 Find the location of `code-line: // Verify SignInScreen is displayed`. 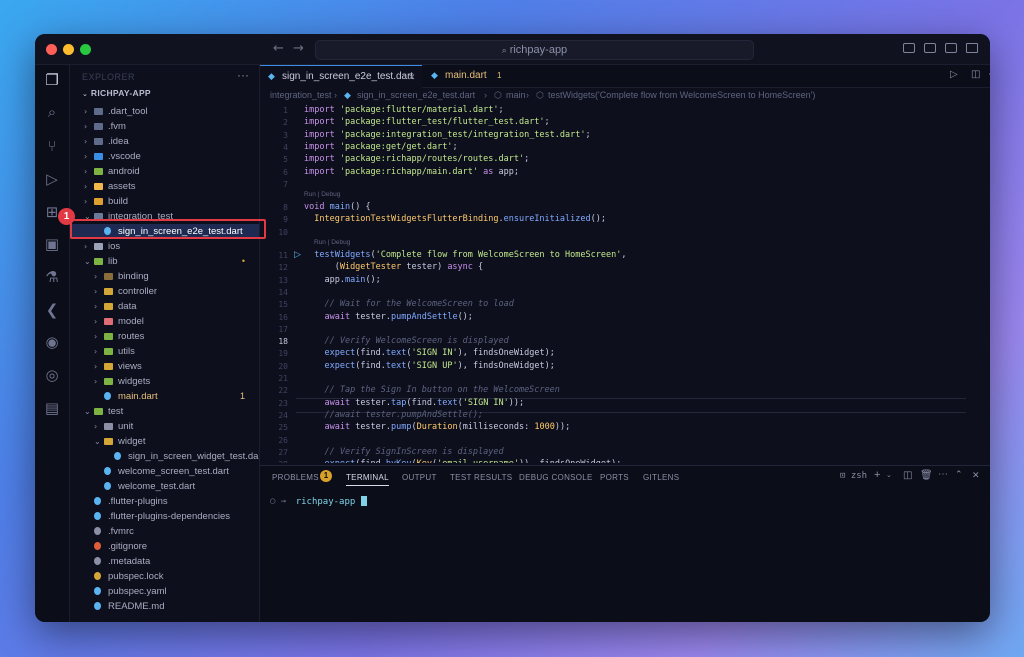

code-line: // Verify SignInScreen is displayed is located at coordinates (403, 452).